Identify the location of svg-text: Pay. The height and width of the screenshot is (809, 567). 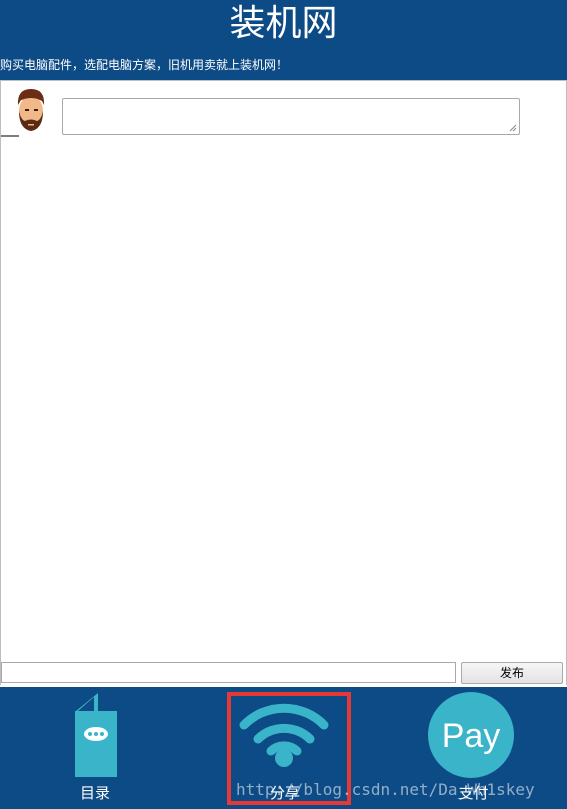
(471, 736).